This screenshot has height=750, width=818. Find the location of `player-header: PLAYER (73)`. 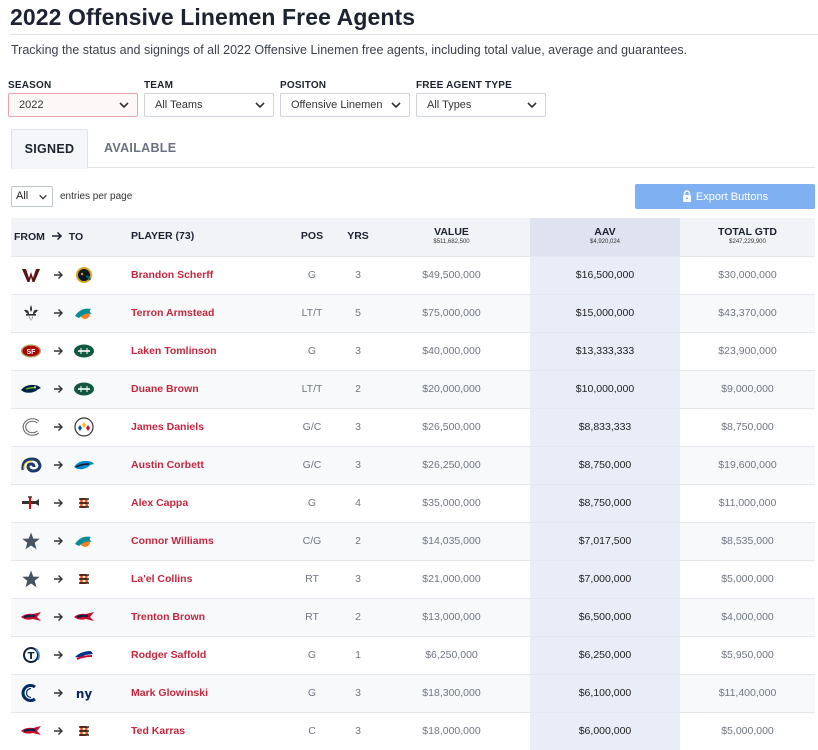

player-header: PLAYER (73) is located at coordinates (201, 237).